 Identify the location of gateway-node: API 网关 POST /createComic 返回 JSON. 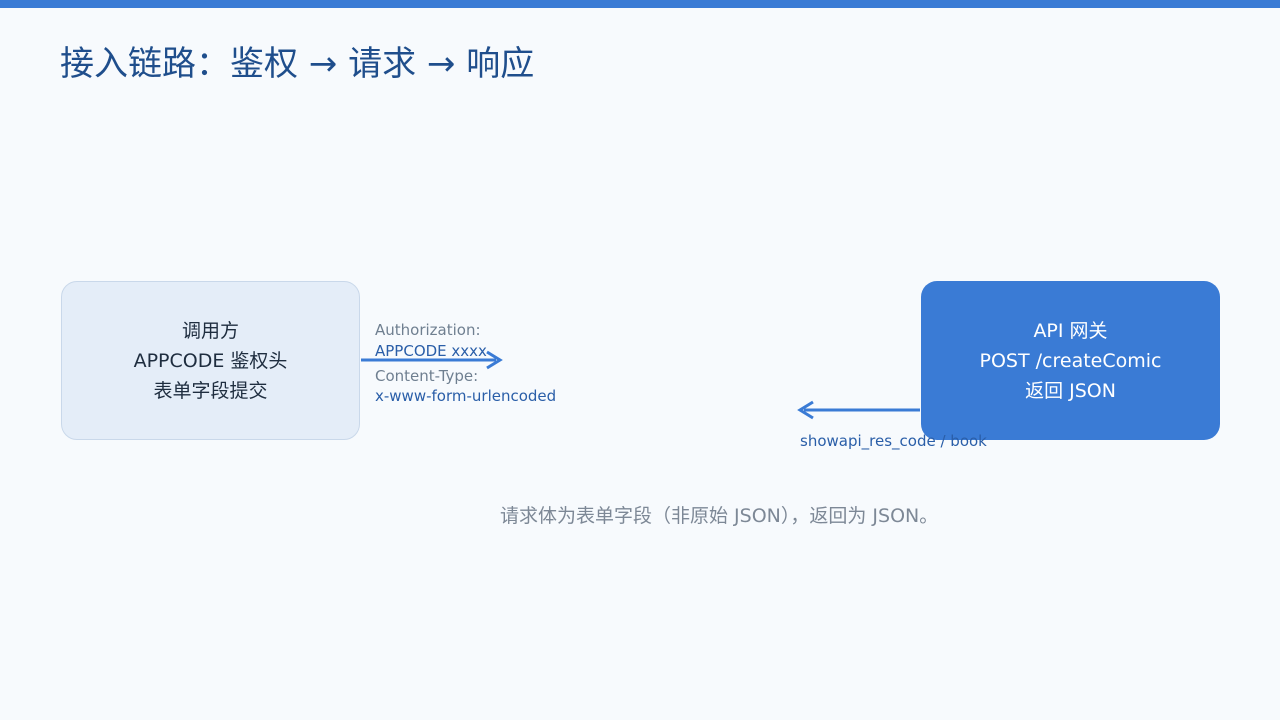
(1070, 360).